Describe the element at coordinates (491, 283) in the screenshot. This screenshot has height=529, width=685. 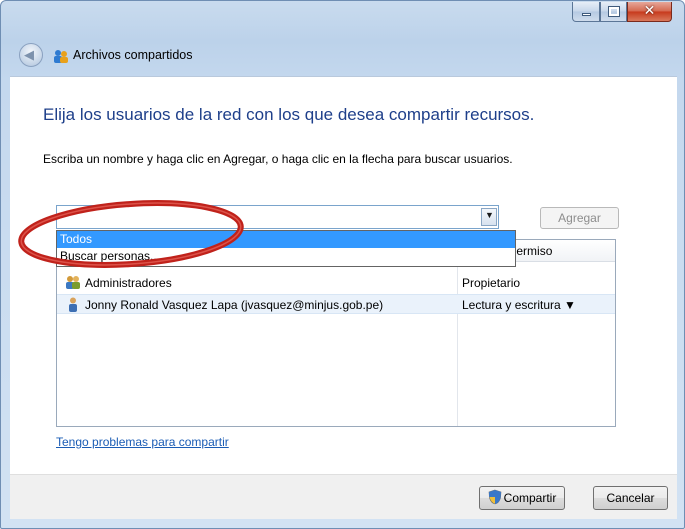
I see `row-permission: Propietario` at that location.